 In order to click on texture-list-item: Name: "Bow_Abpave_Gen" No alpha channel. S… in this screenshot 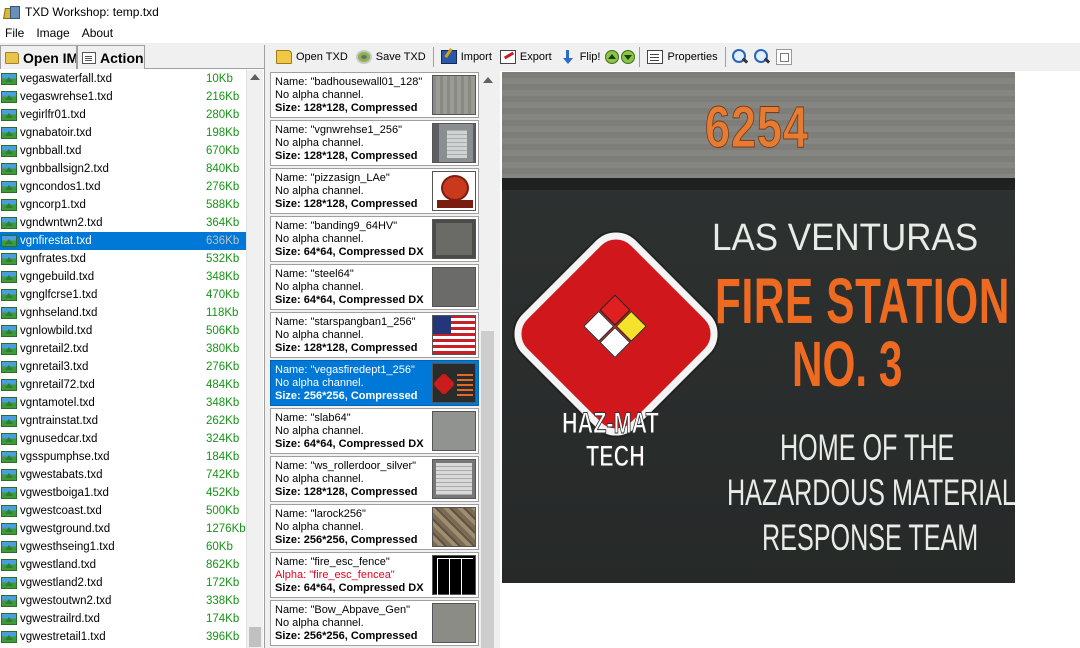, I will do `click(374, 623)`.